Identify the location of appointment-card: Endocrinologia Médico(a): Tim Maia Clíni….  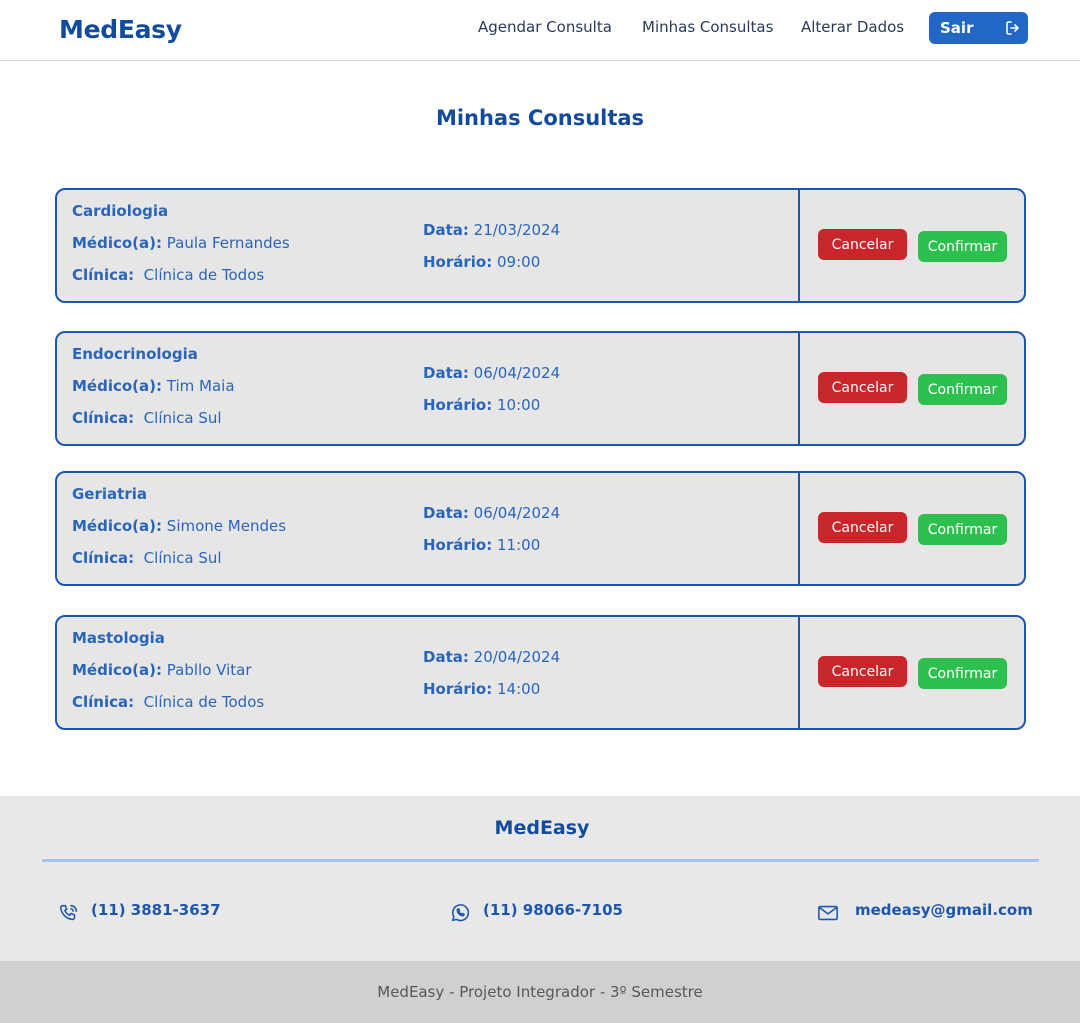
(540, 388).